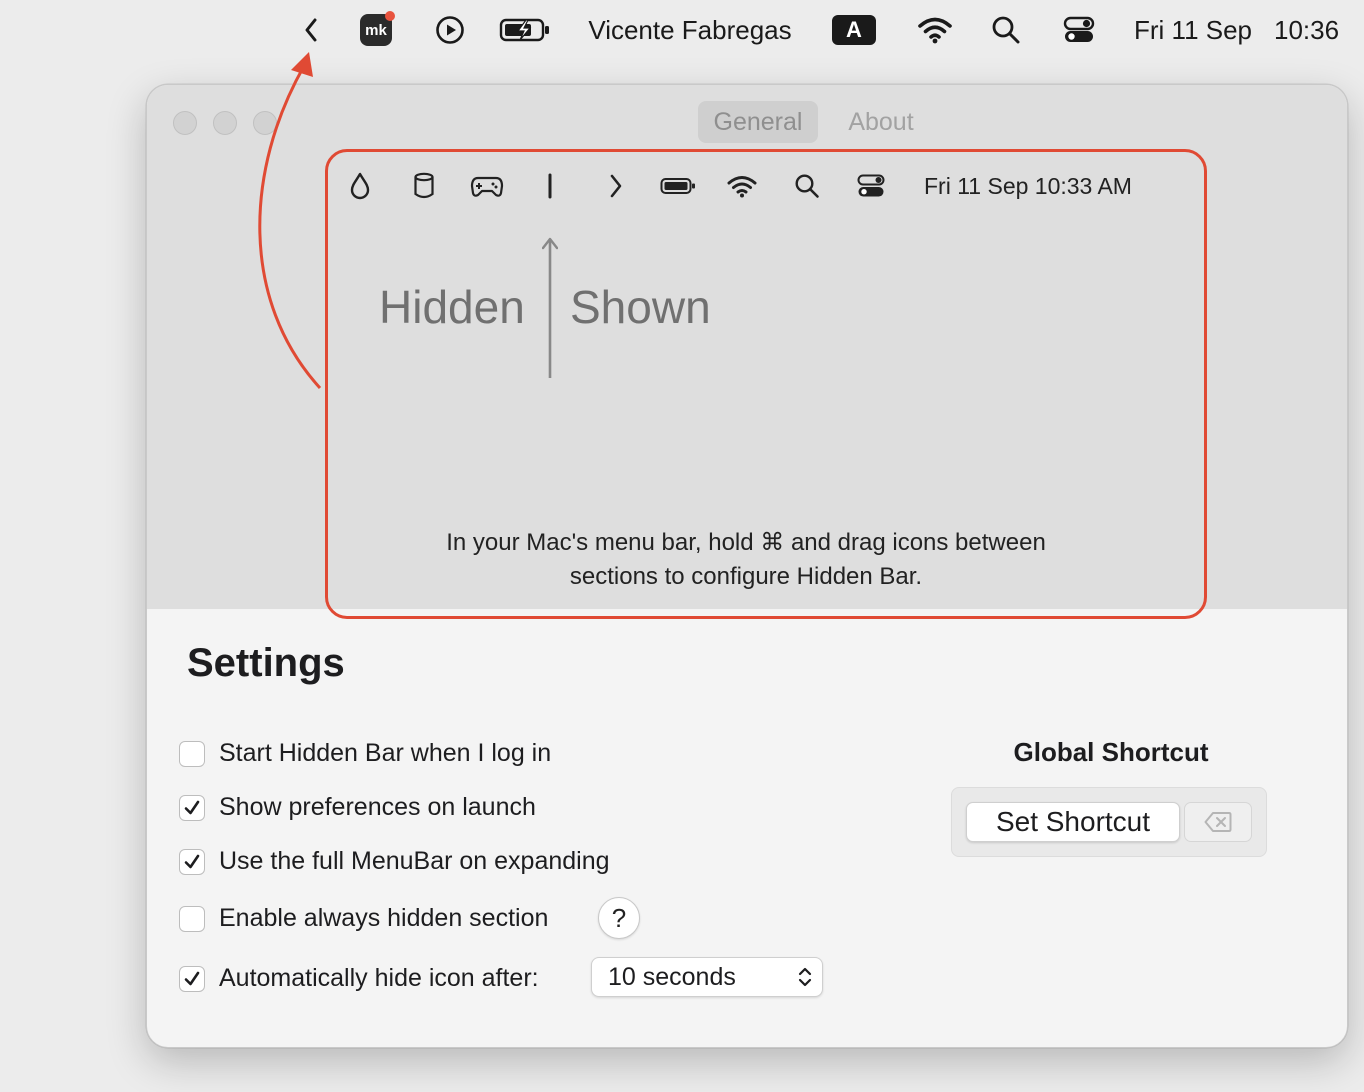  I want to click on mk-app-icon: mk, so click(376, 30).